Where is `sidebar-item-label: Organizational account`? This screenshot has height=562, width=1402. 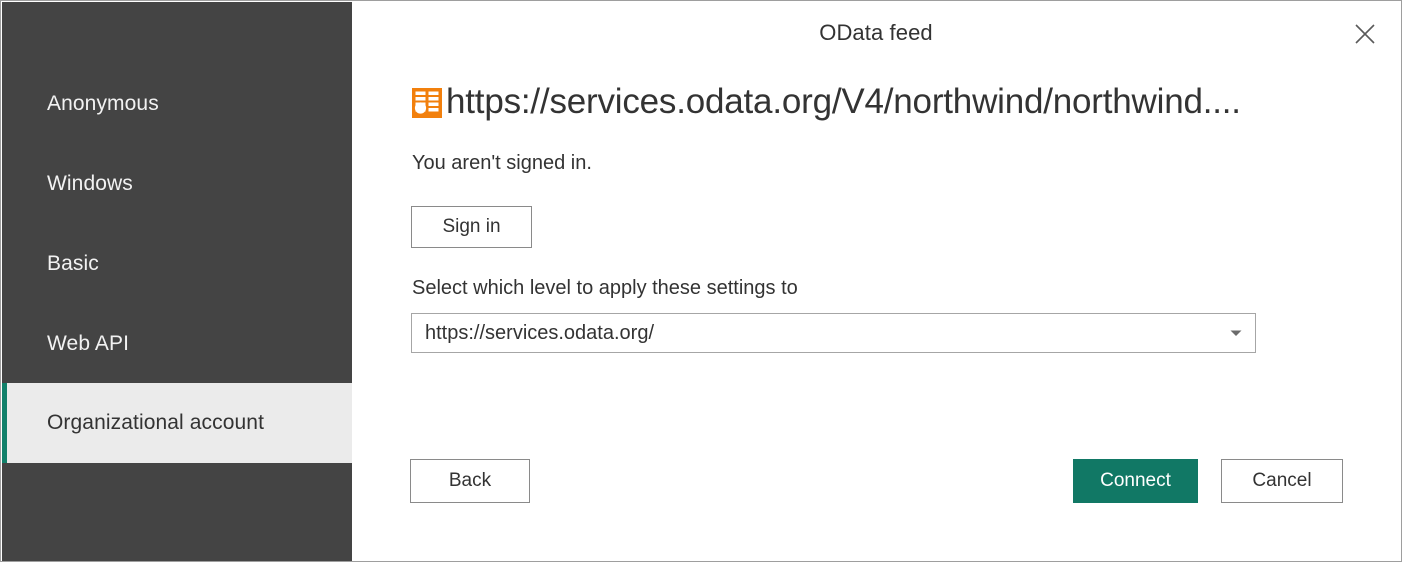 sidebar-item-label: Organizational account is located at coordinates (155, 422).